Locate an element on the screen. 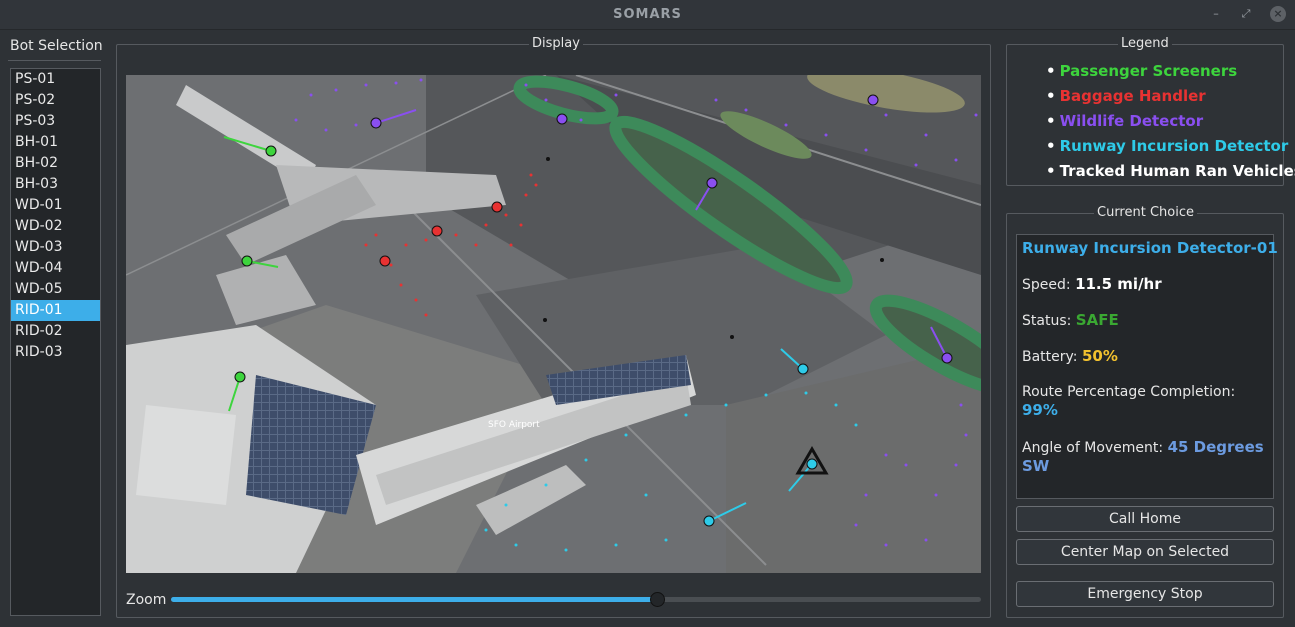  zoom-slider-handle is located at coordinates (657, 599).